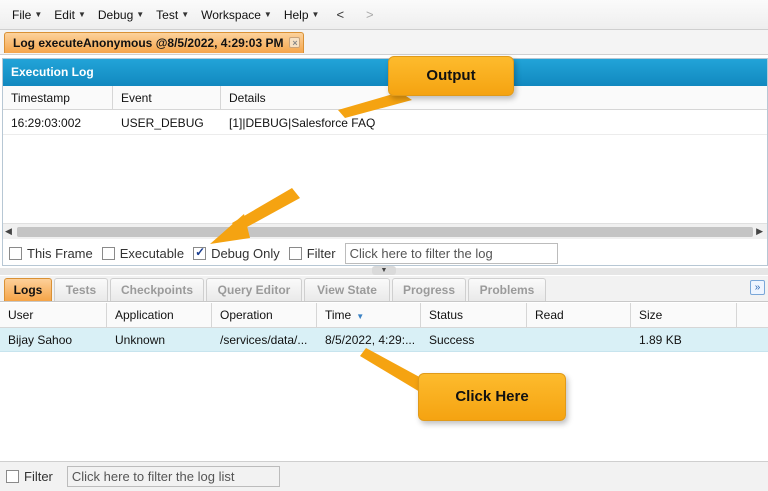 This screenshot has height=491, width=768. I want to click on read-cell, so click(579, 340).